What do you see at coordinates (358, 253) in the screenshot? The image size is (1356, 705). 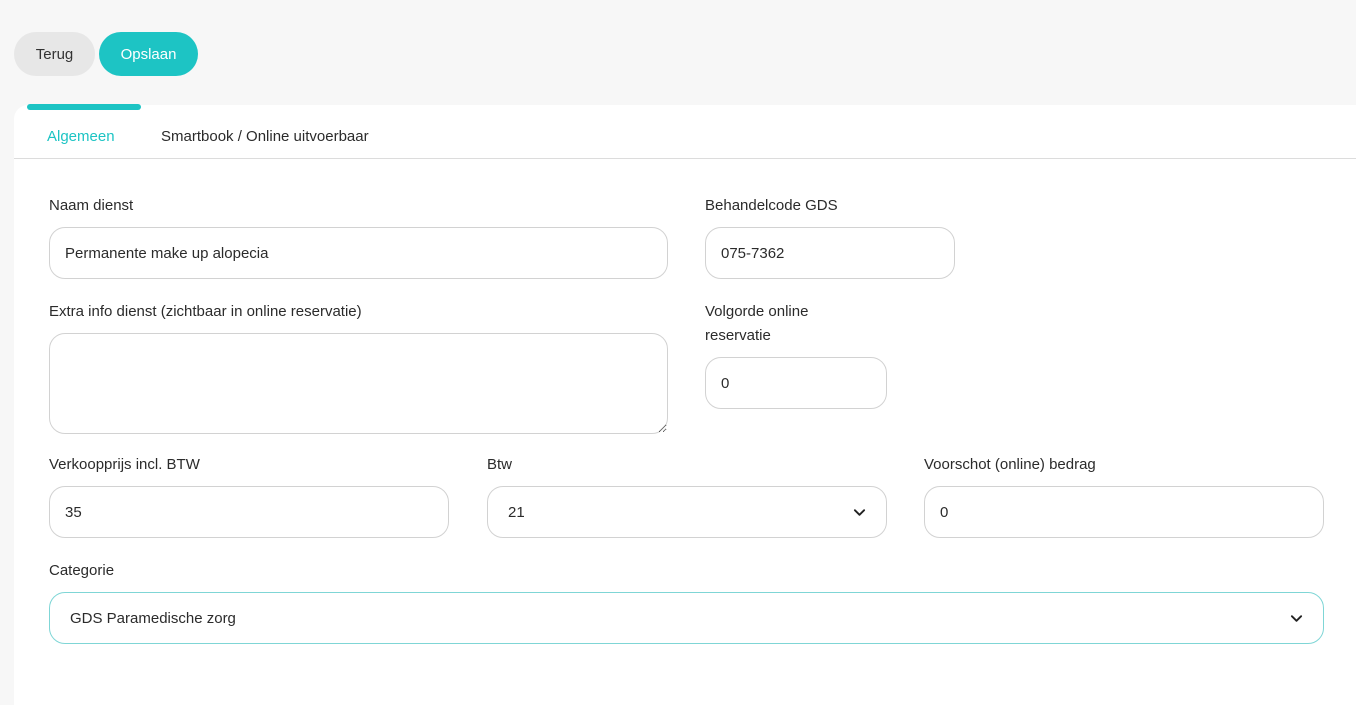 I see `service-name-input` at bounding box center [358, 253].